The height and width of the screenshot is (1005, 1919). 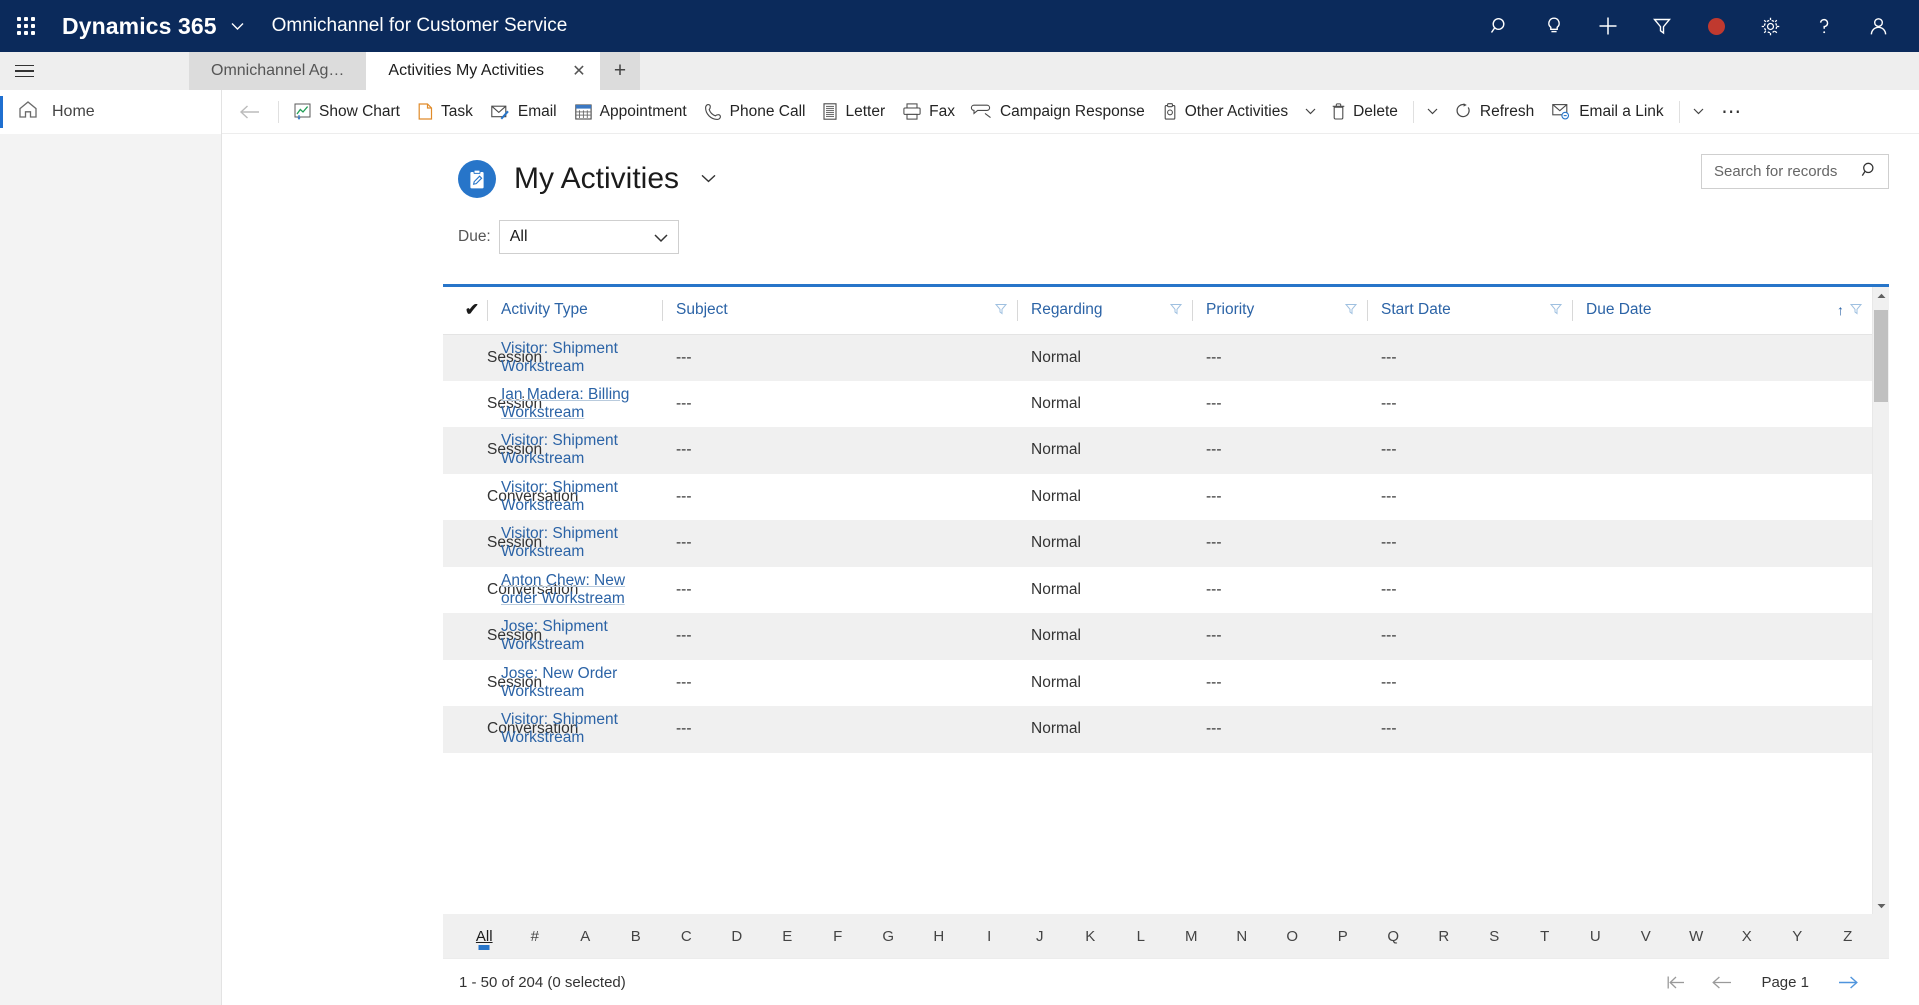 I want to click on alpha-filter-q: Q, so click(x=1393, y=936).